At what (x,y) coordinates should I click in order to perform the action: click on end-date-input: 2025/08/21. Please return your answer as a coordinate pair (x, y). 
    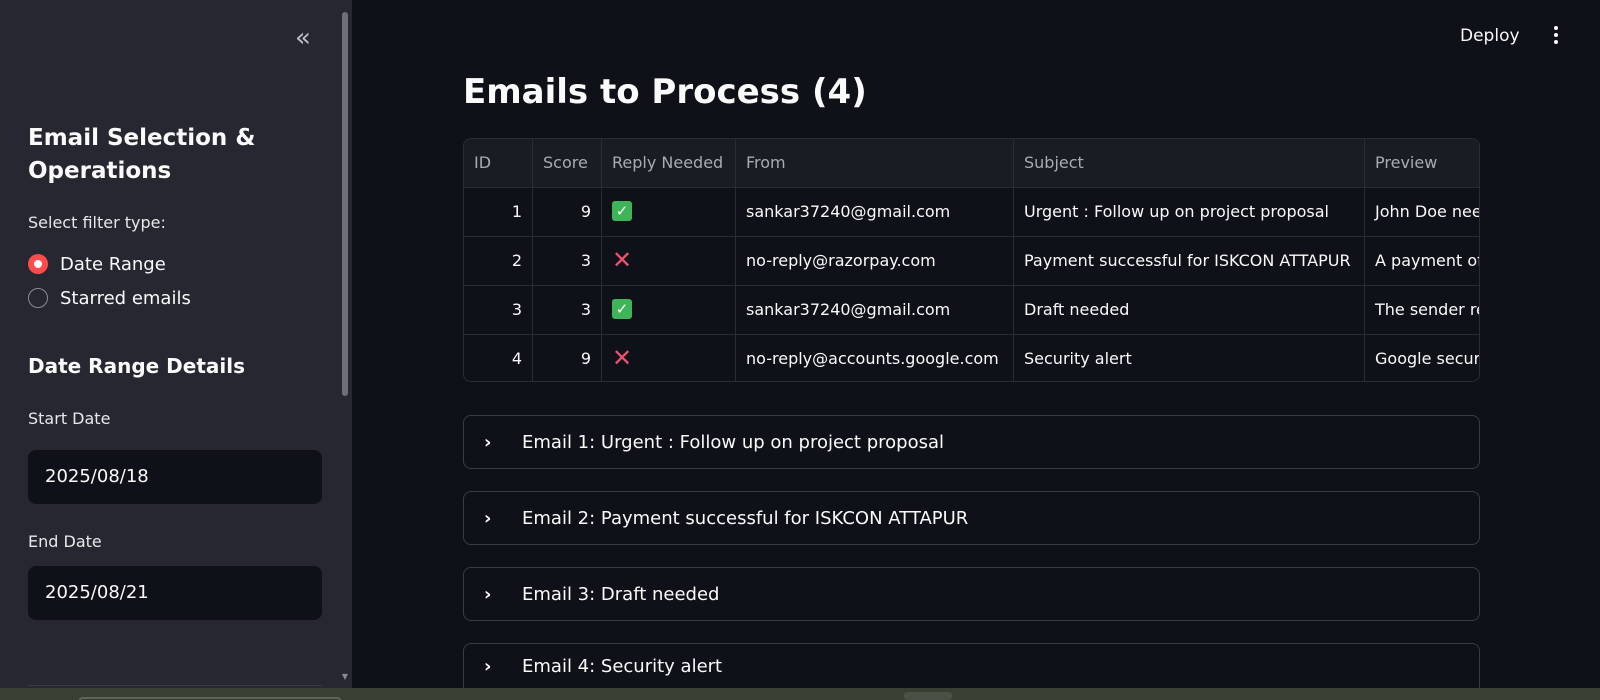
    Looking at the image, I should click on (175, 593).